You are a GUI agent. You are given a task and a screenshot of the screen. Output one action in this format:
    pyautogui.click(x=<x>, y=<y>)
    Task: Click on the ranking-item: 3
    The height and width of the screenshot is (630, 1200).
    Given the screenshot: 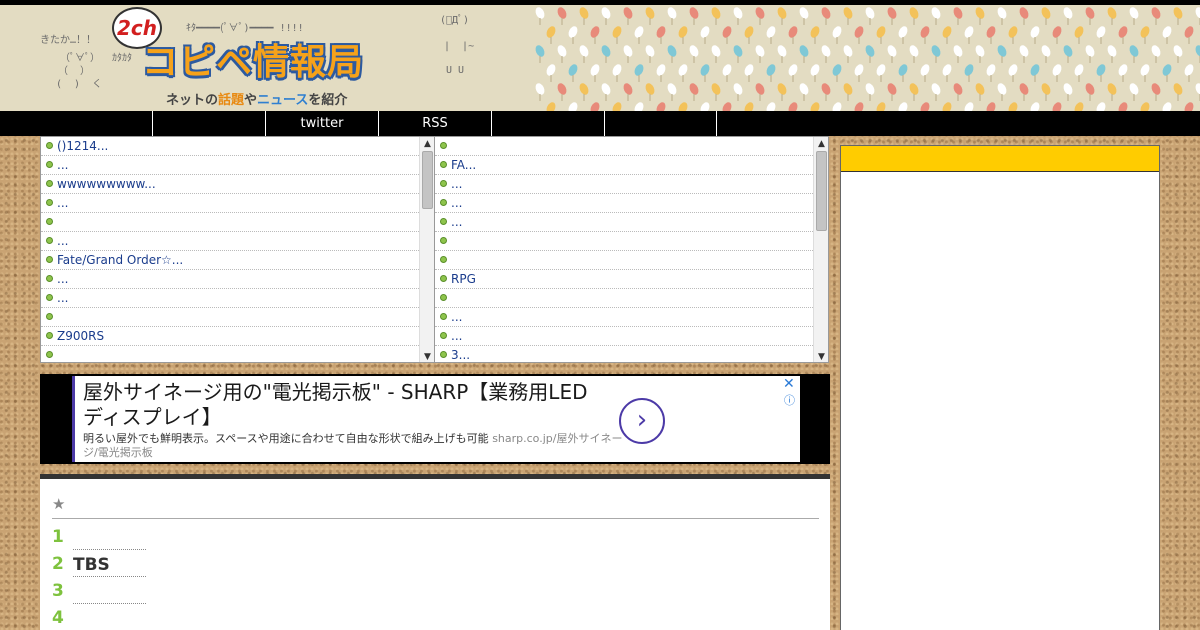 What is the action you would take?
    pyautogui.click(x=202, y=594)
    